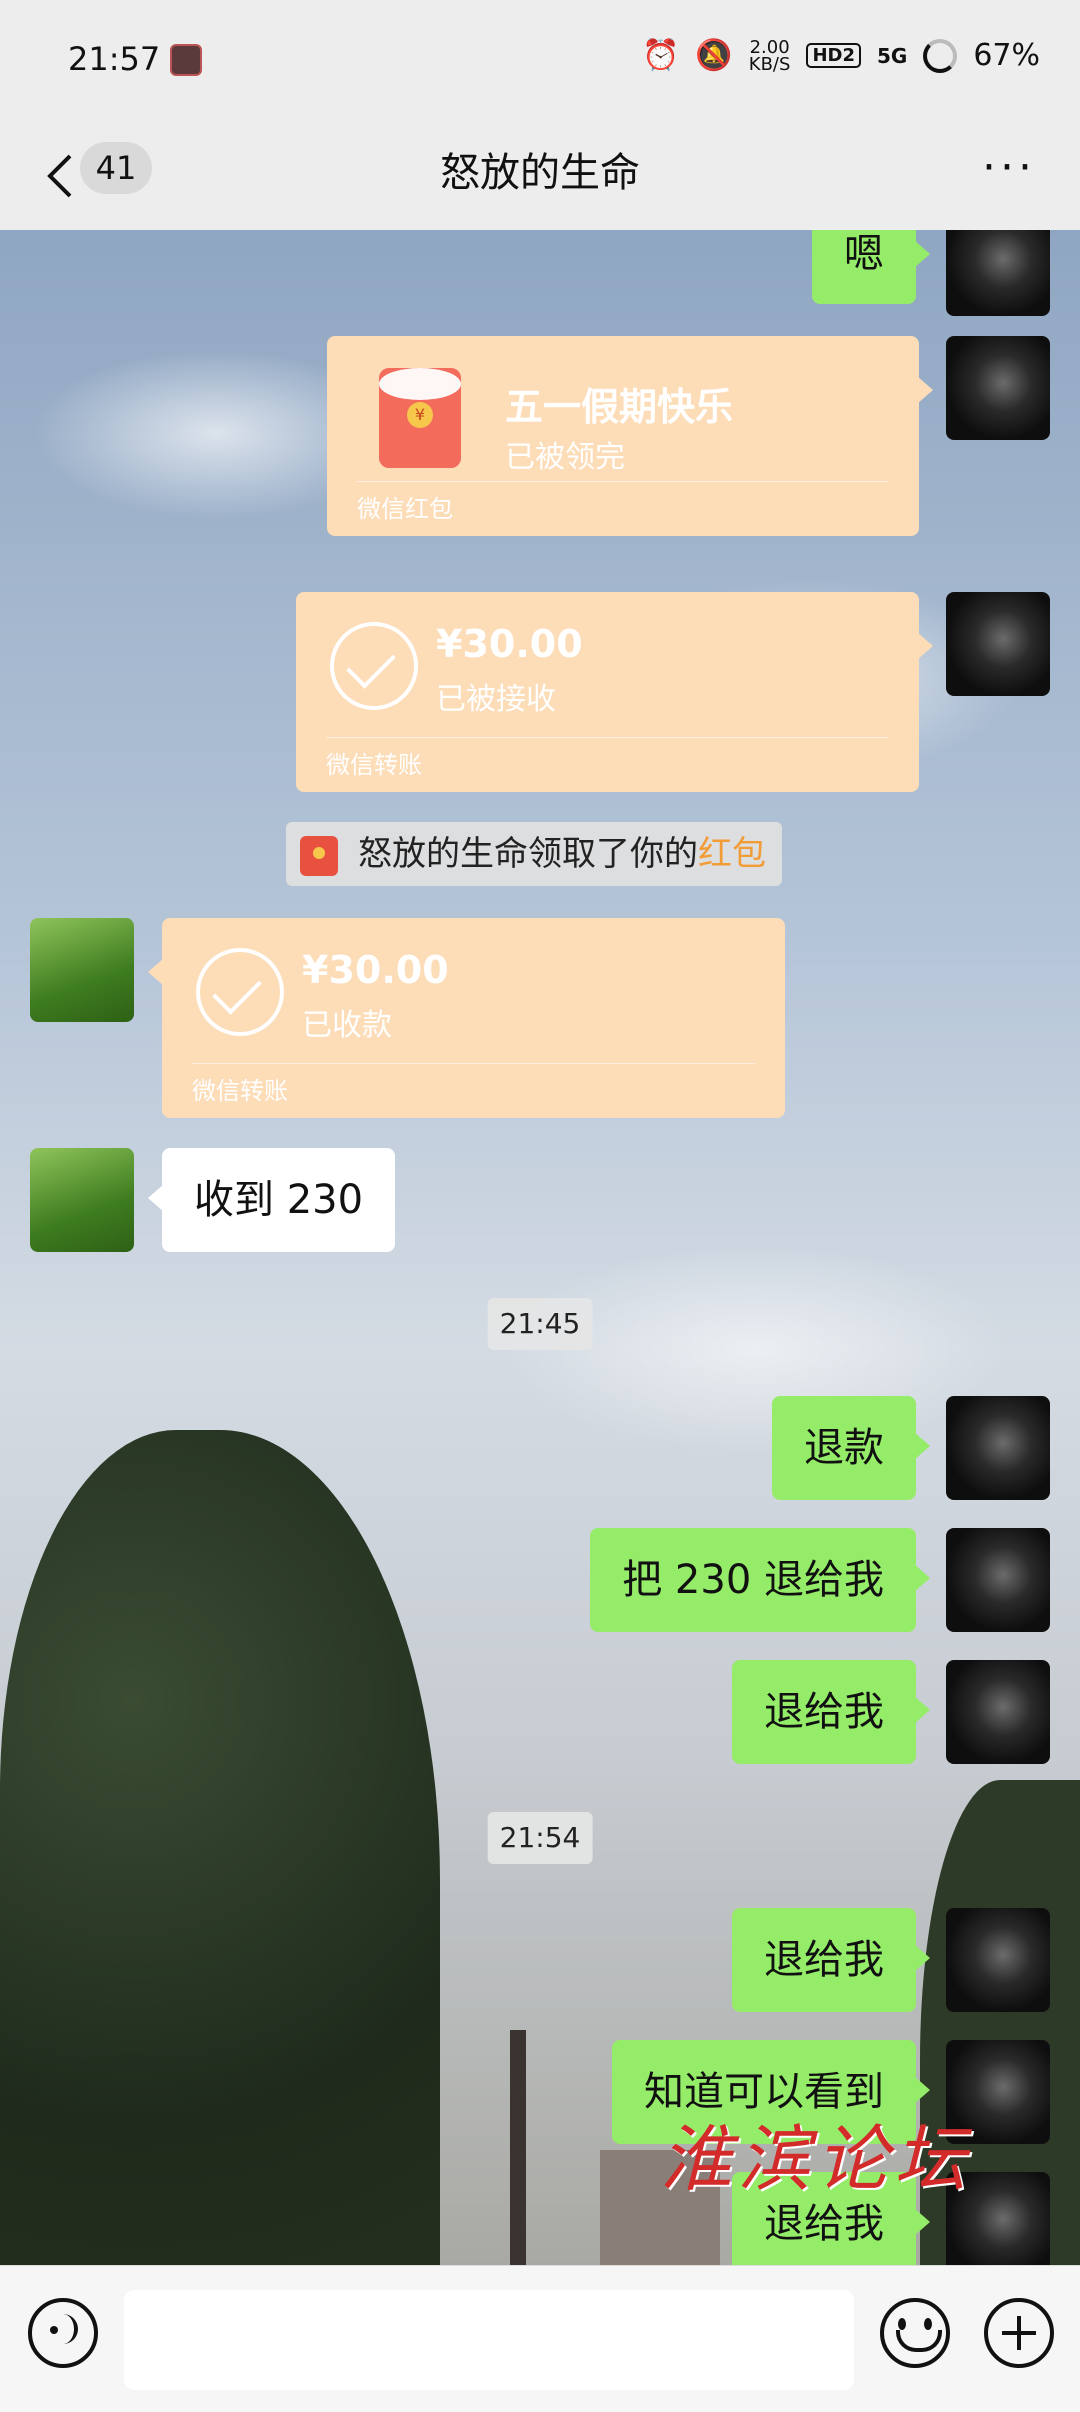 This screenshot has height=2412, width=1080. What do you see at coordinates (220, 1847) in the screenshot?
I see `background-trees` at bounding box center [220, 1847].